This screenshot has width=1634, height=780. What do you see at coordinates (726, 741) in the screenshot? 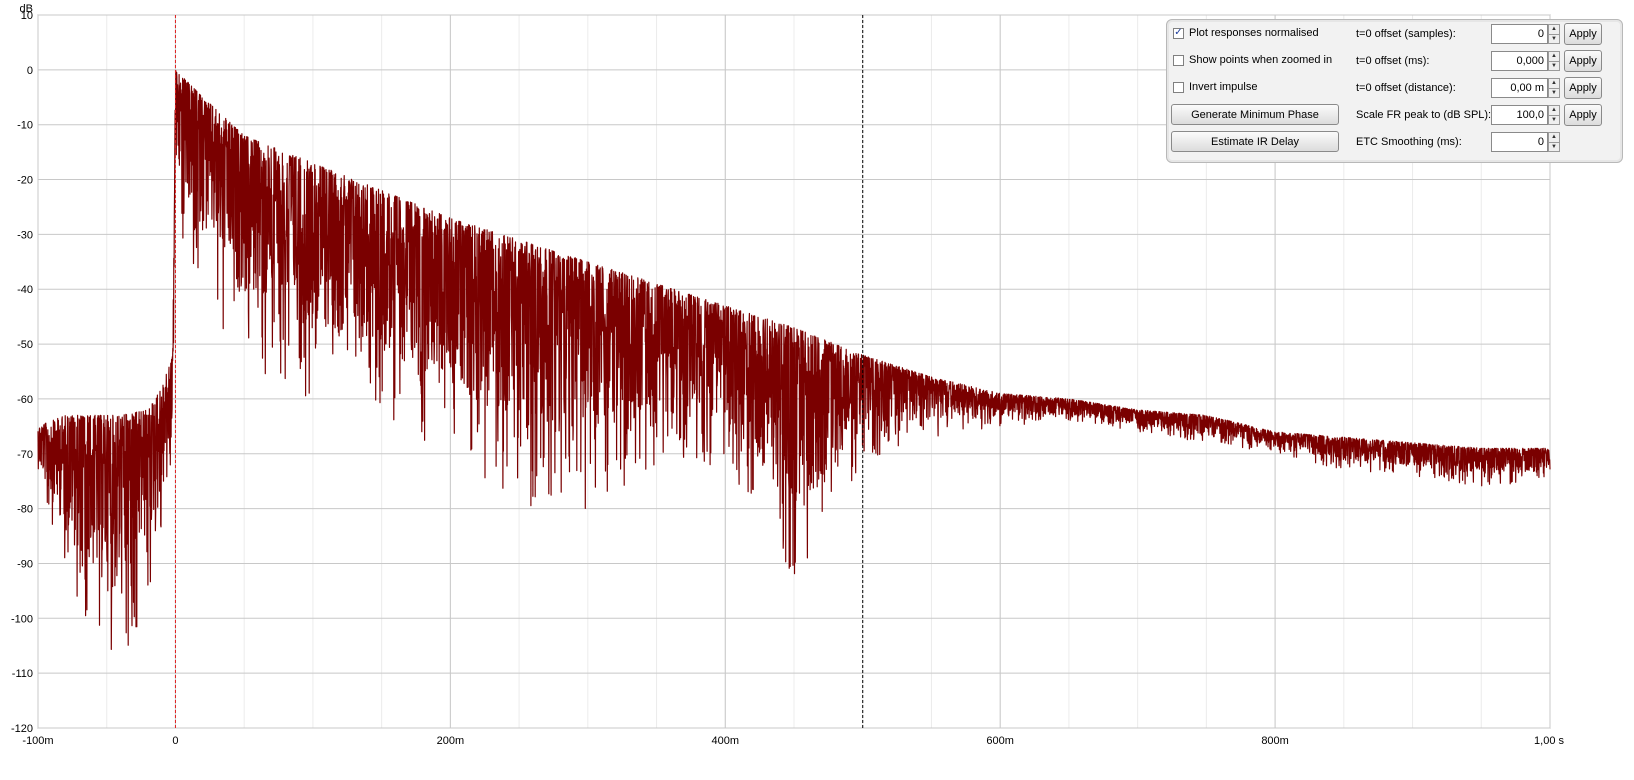
I see `x-tick-label: 400m` at bounding box center [726, 741].